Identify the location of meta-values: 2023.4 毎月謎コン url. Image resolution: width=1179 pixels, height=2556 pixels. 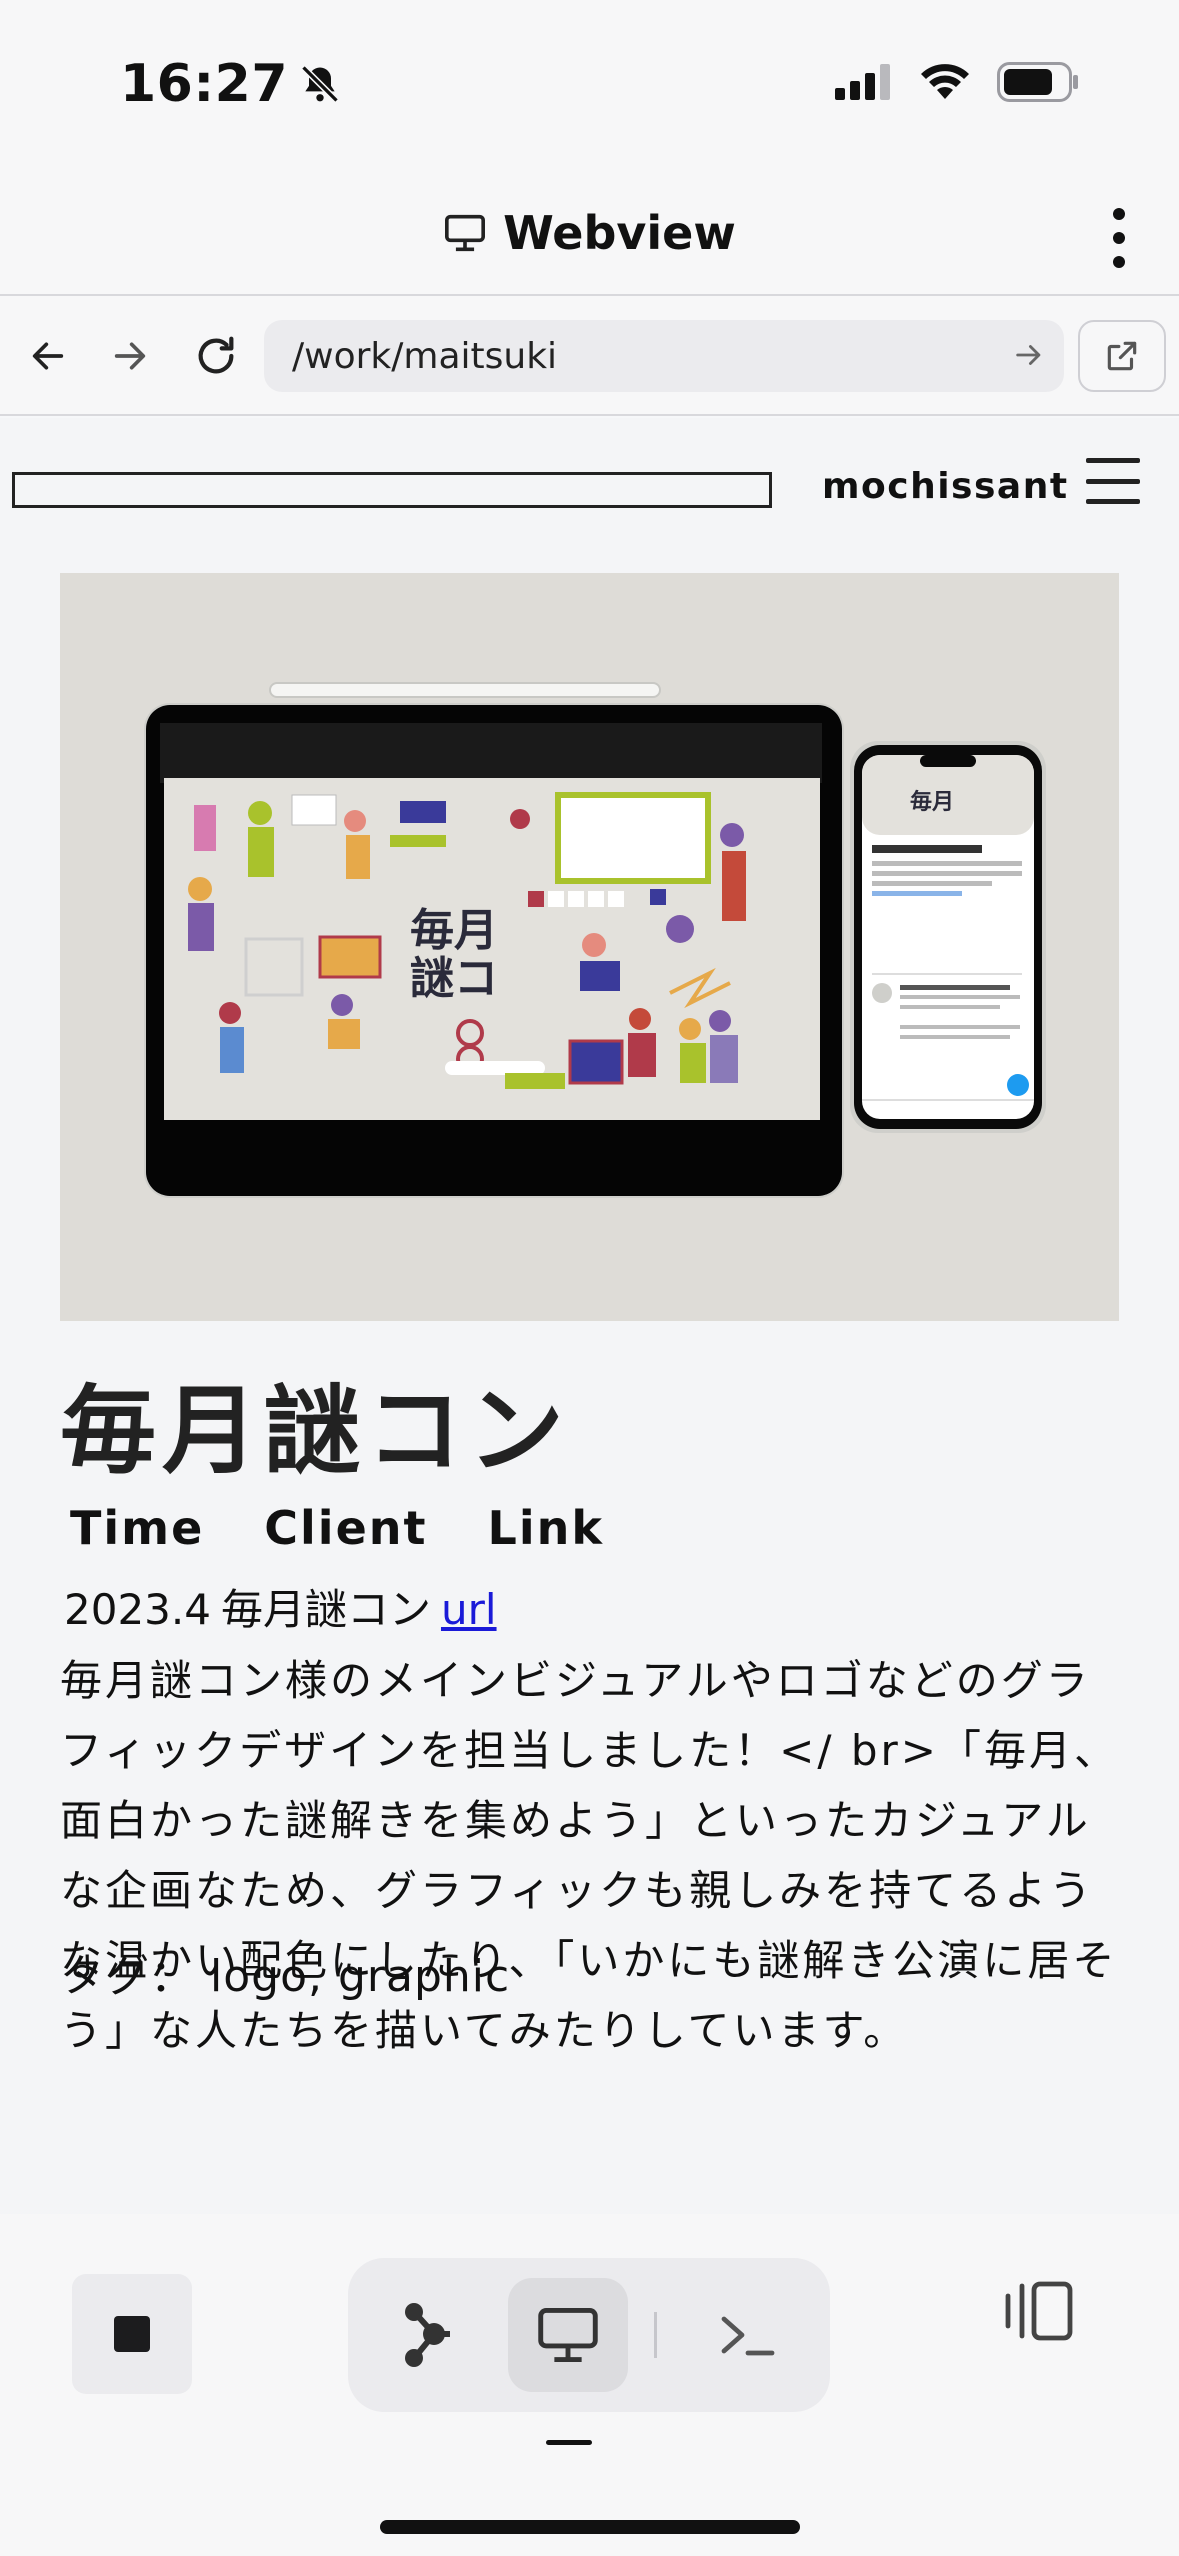
(280, 1606).